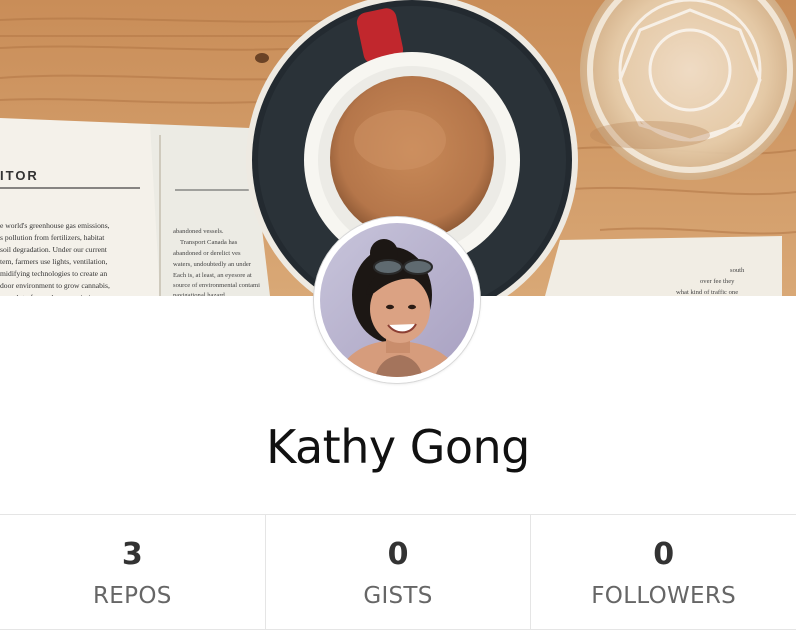  Describe the element at coordinates (200, 294) in the screenshot. I see `book-line: navigational hazard.` at that location.